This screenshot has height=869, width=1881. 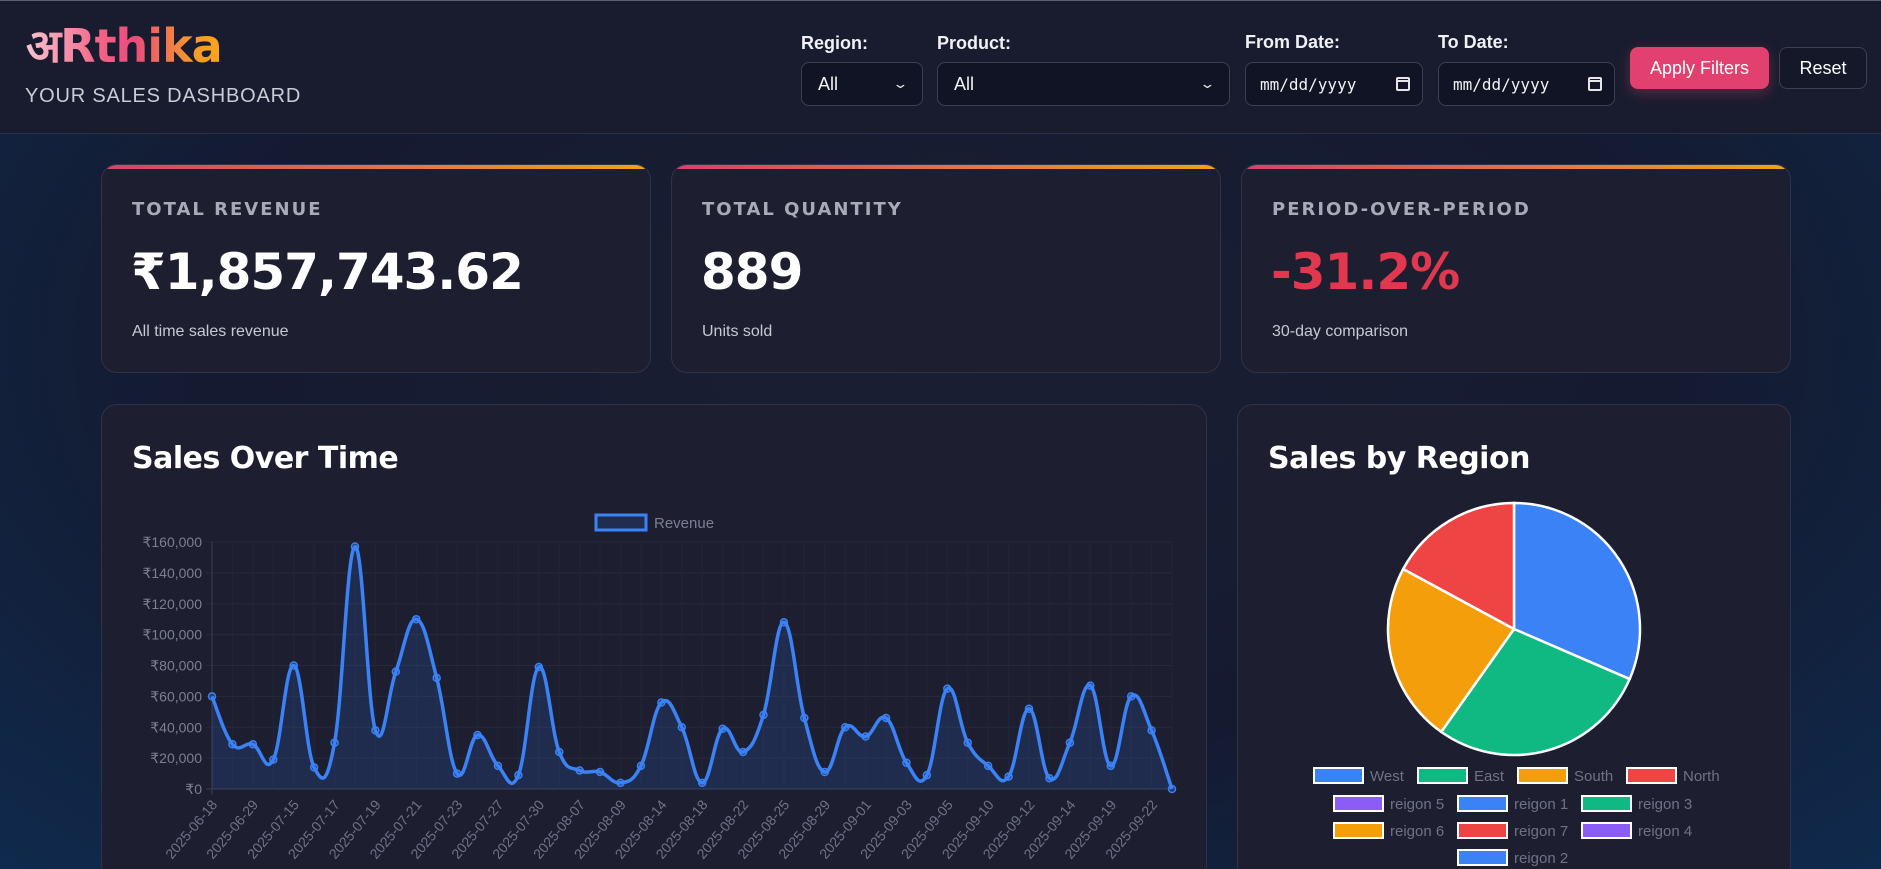 I want to click on kpi-subtitle: 30-day comparison, so click(x=1340, y=331).